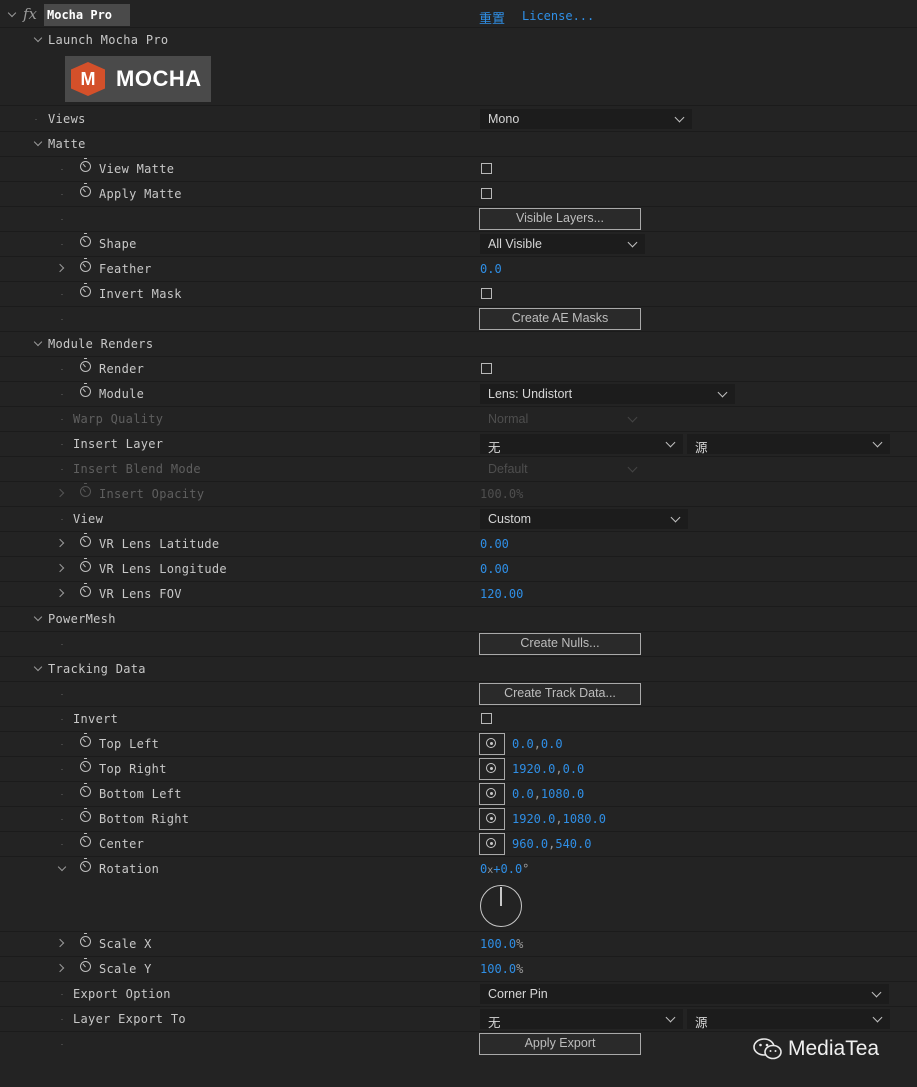  I want to click on module-renders-label: Module Renders, so click(101, 344).